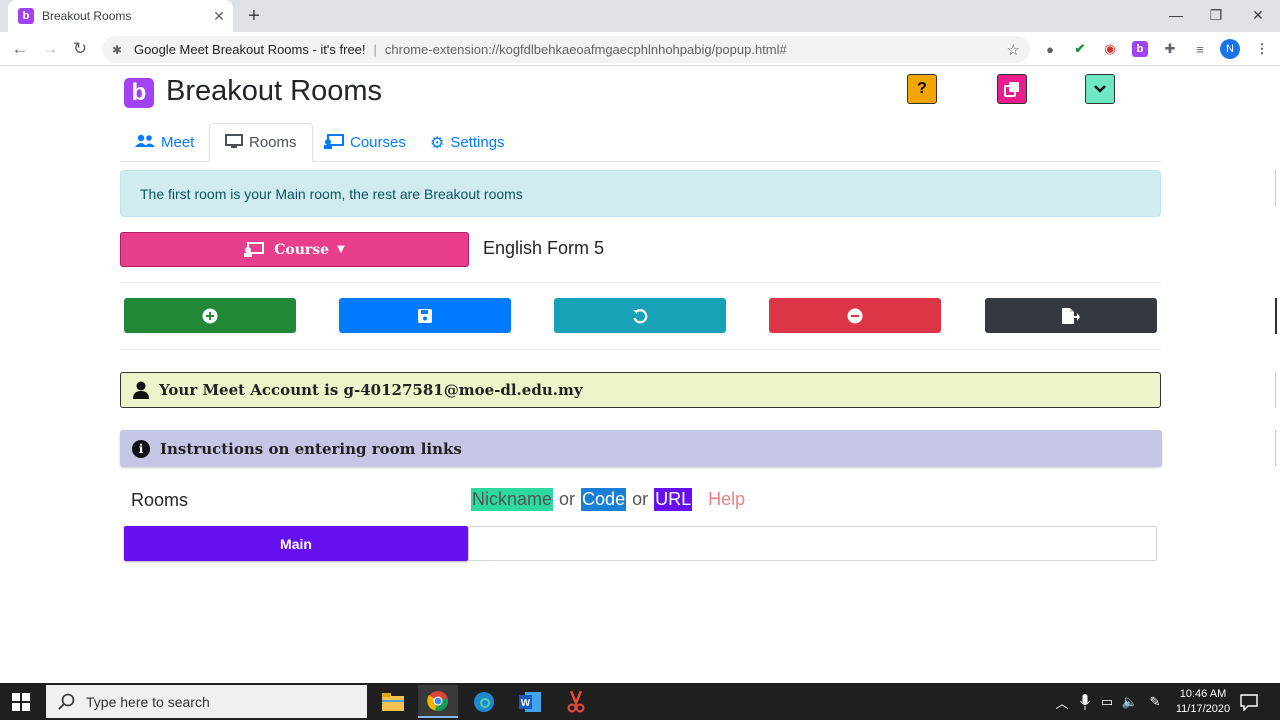 The width and height of the screenshot is (1280, 720). Describe the element at coordinates (1071, 315) in the screenshot. I see `export-button` at that location.